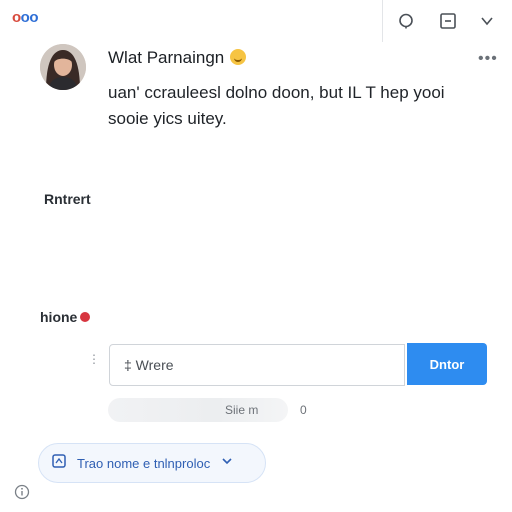  Describe the element at coordinates (85, 317) in the screenshot. I see `notification-dot` at that location.